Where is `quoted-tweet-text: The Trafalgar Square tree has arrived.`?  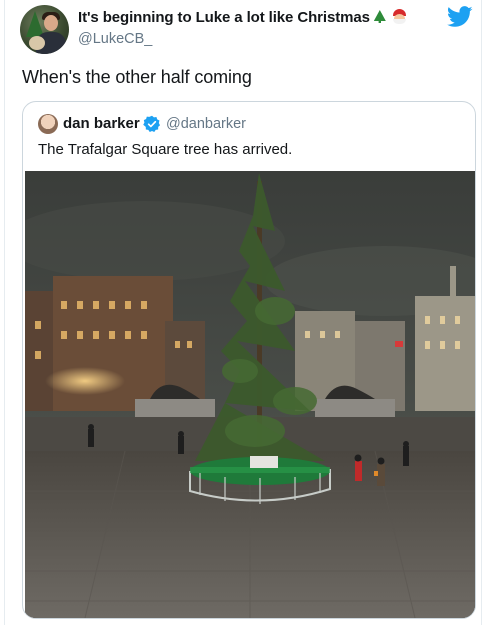
quoted-tweet-text: The Trafalgar Square tree has arrived. is located at coordinates (165, 149).